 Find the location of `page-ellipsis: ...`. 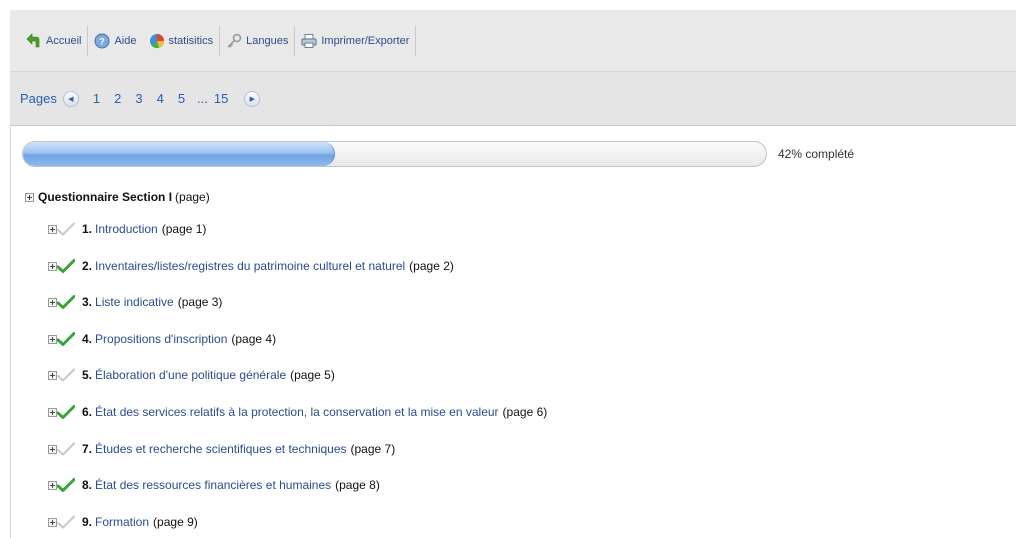

page-ellipsis: ... is located at coordinates (202, 98).